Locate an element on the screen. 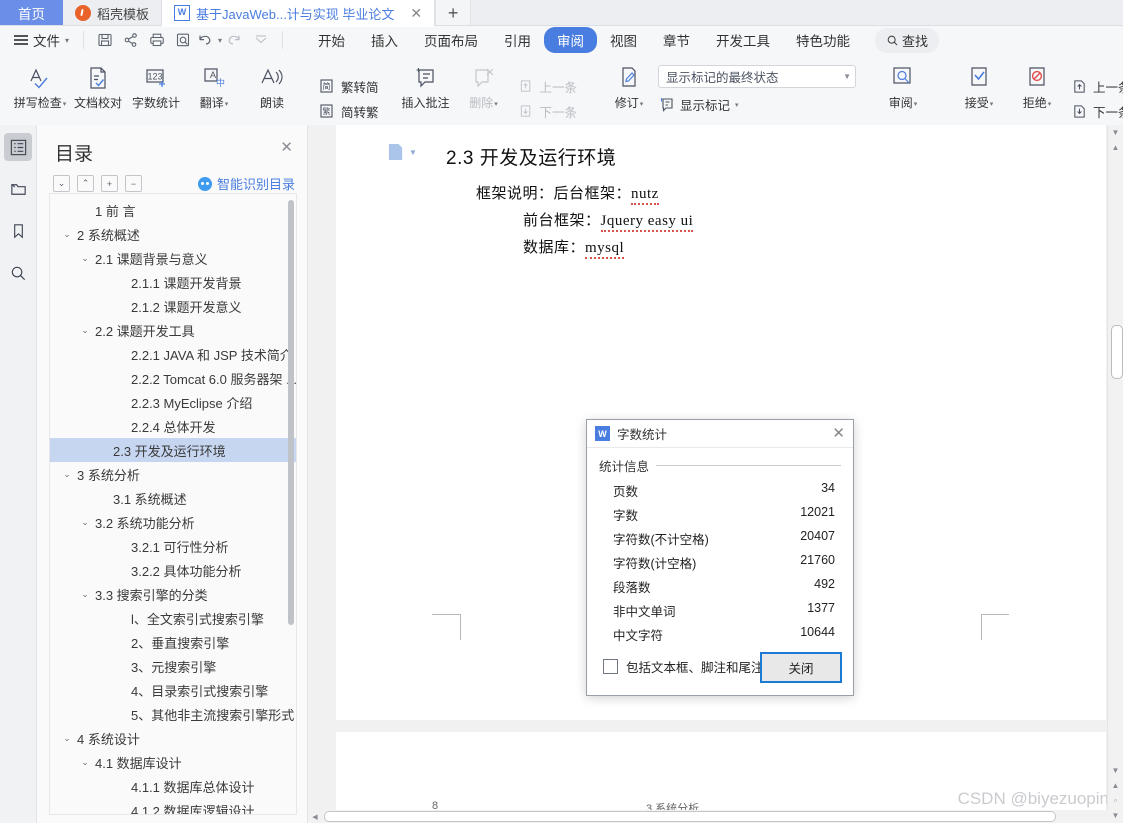 The image size is (1123, 823). share-icon is located at coordinates (131, 40).